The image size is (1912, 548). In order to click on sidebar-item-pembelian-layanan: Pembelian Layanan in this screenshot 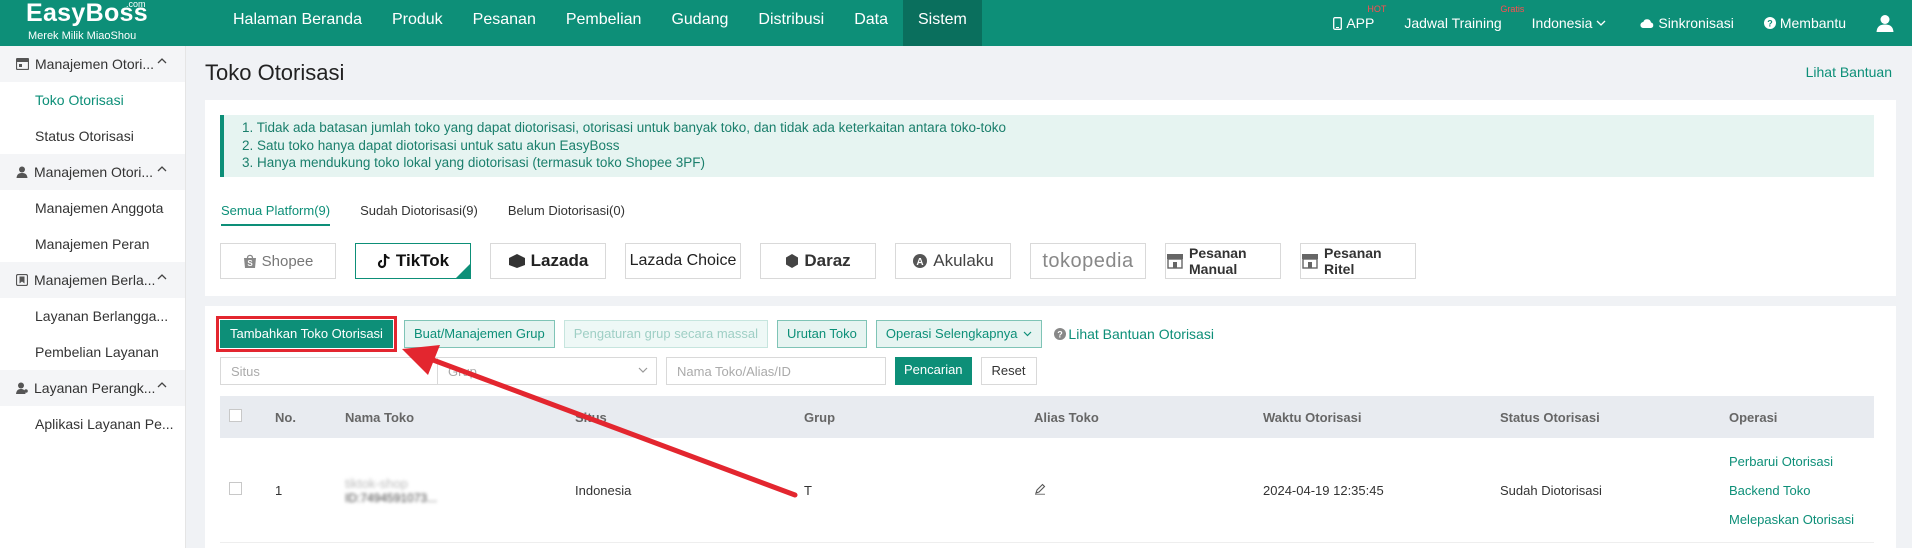, I will do `click(92, 352)`.